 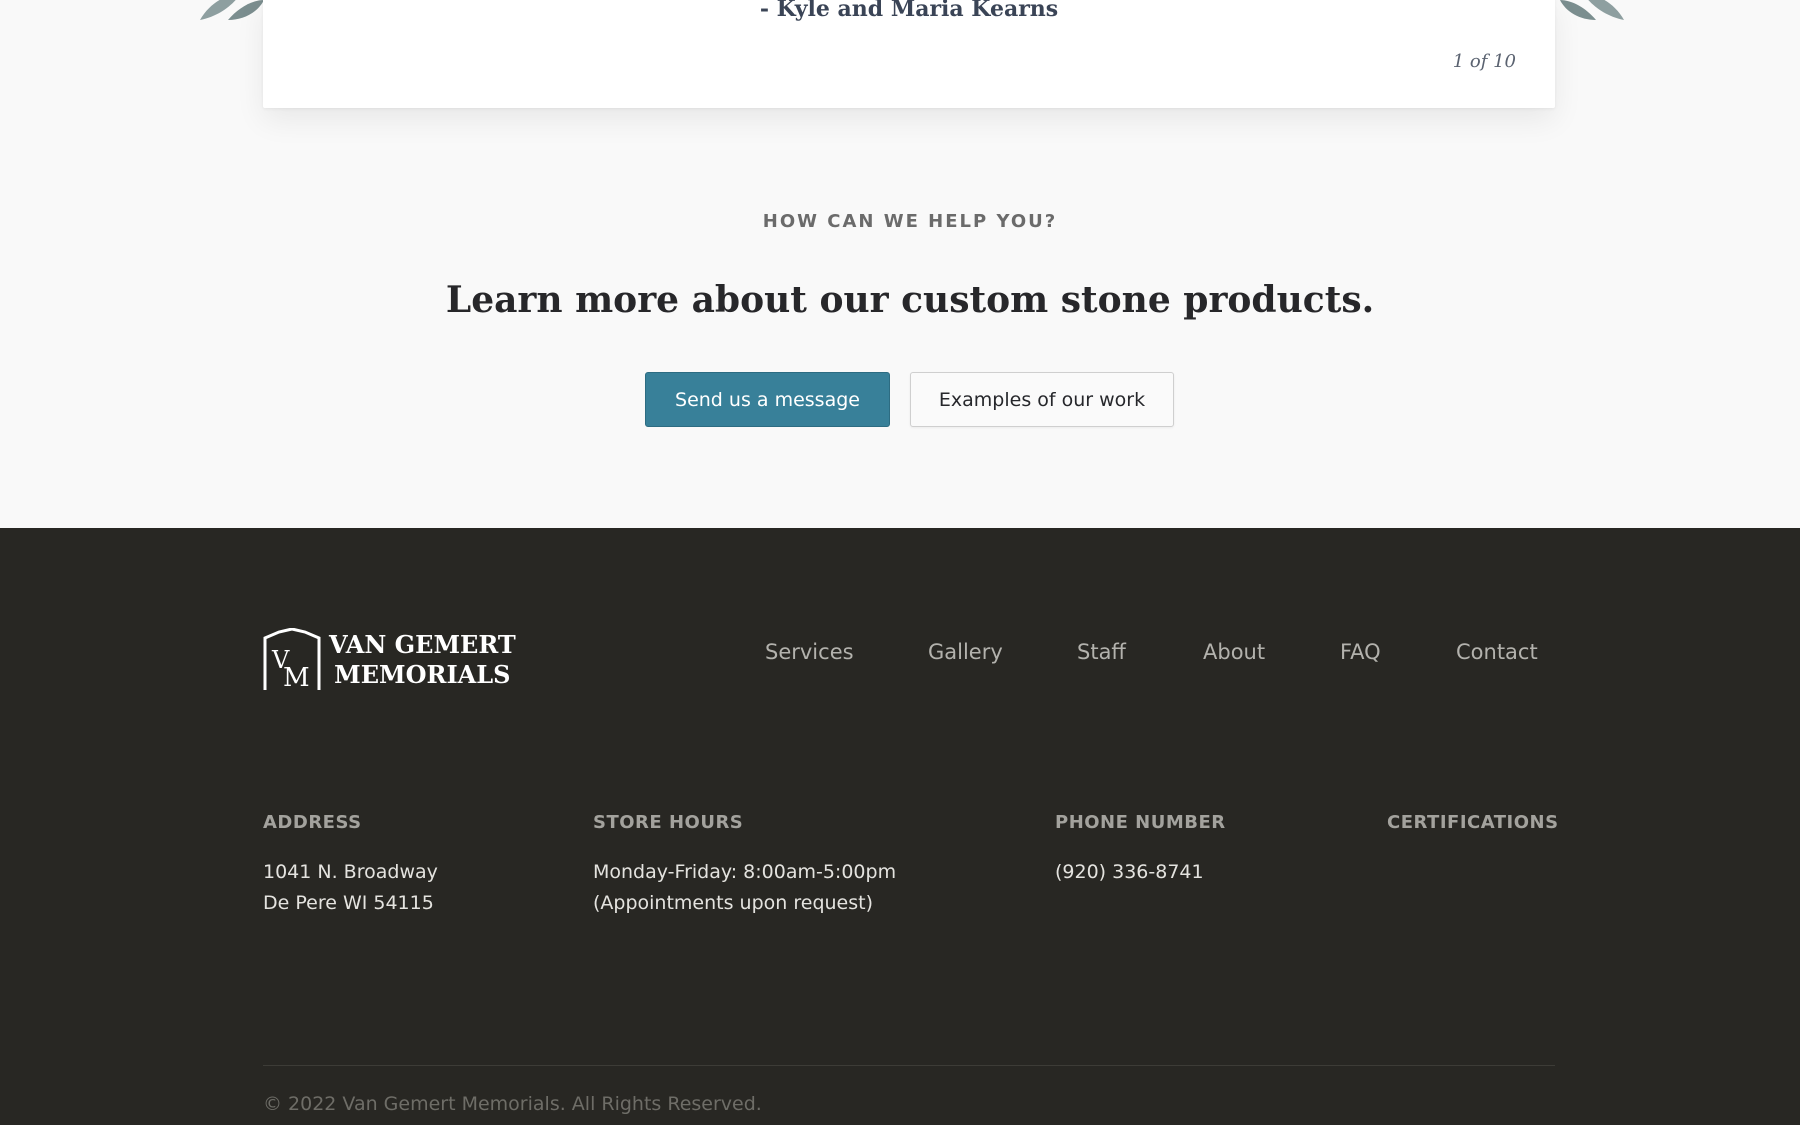 What do you see at coordinates (733, 903) in the screenshot?
I see `store-hours-line-2: (Appointments upon request)` at bounding box center [733, 903].